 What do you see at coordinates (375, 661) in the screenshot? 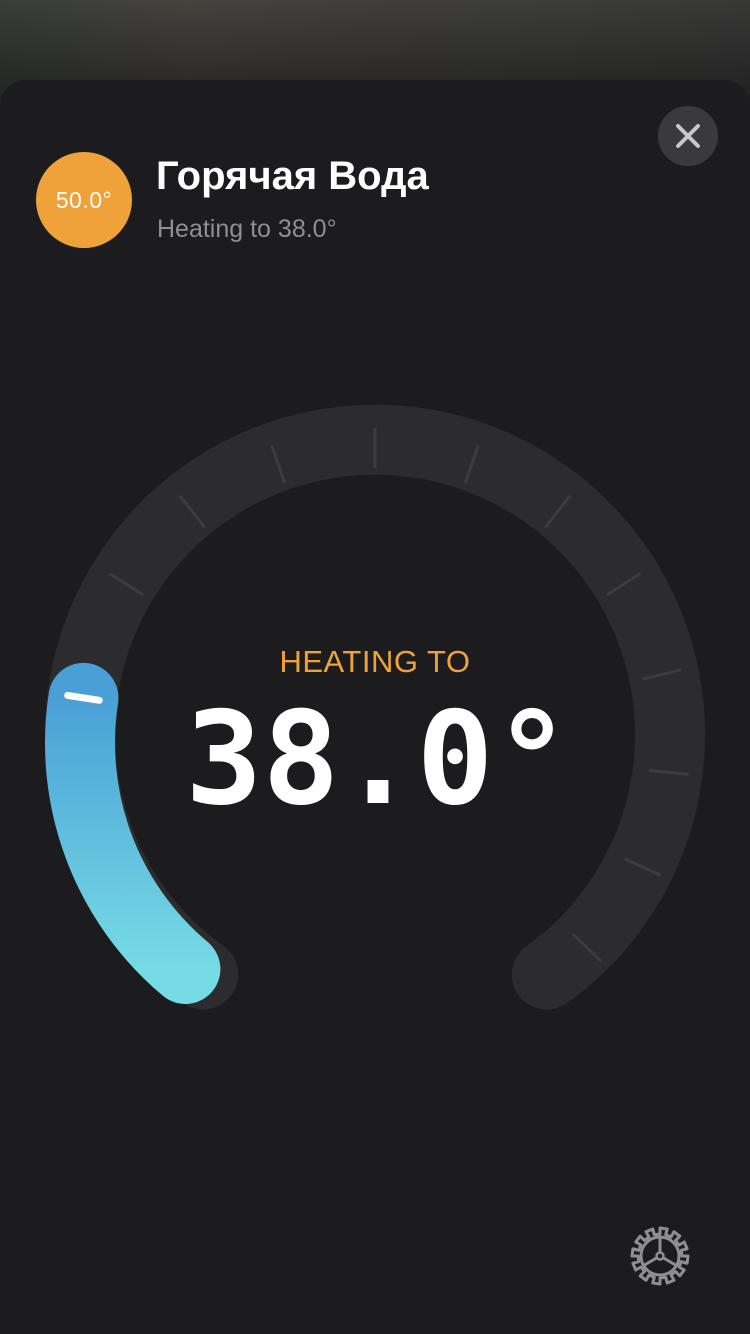
I see `mode-label: HEATING TO` at bounding box center [375, 661].